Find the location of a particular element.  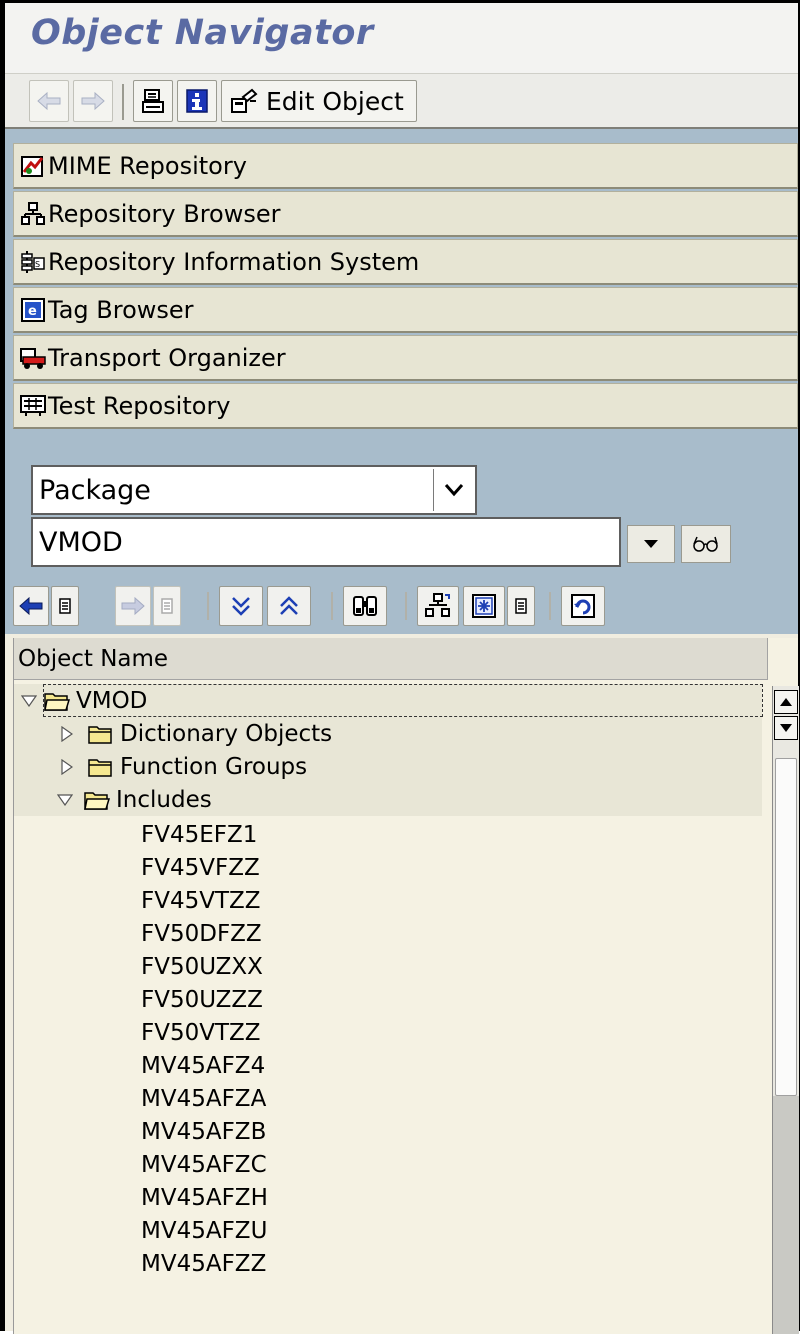

tree-vertical-scrollbar is located at coordinates (785, 1010).